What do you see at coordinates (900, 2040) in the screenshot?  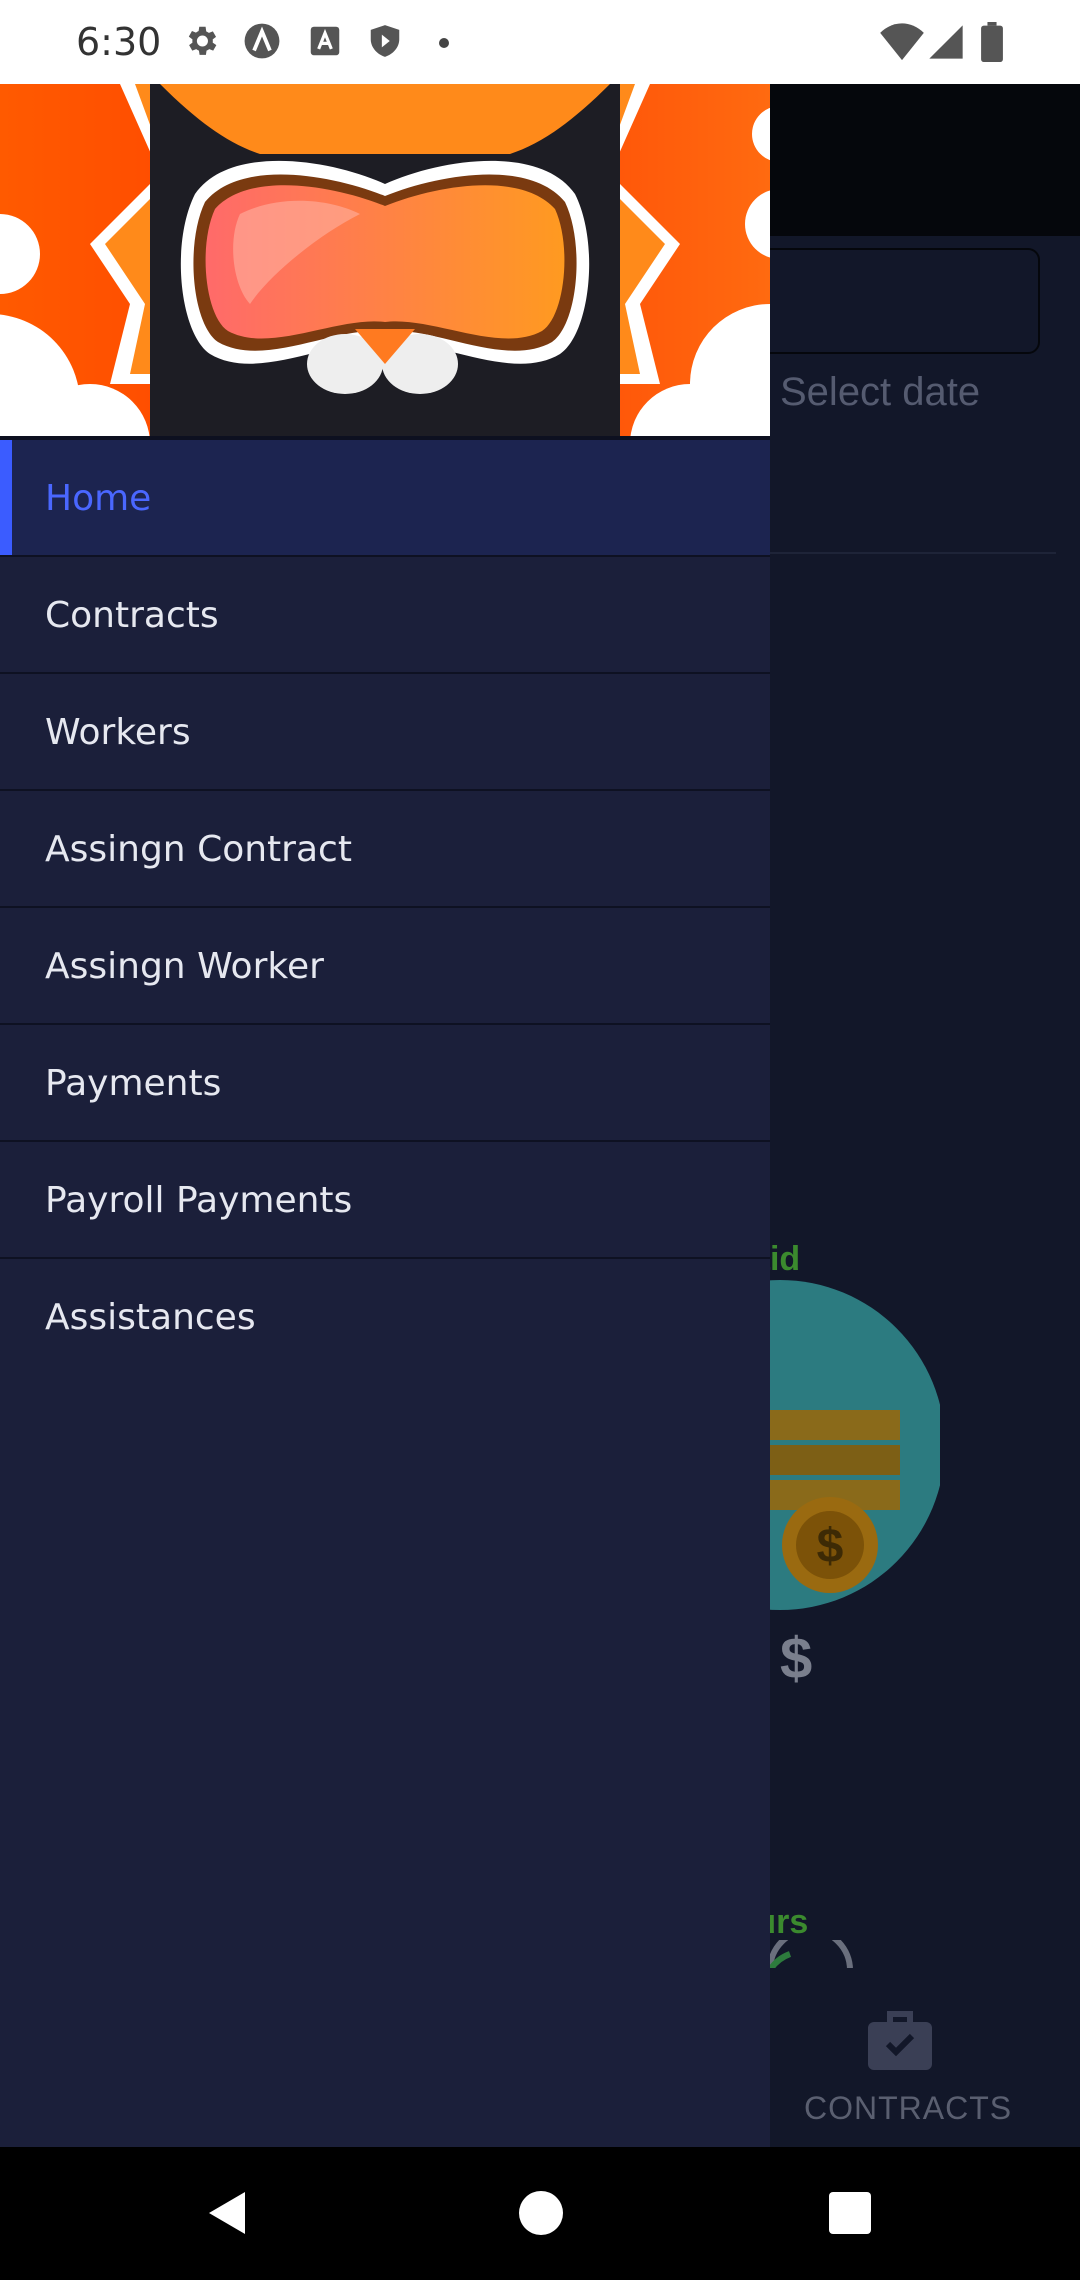 I see `briefcase-icon` at bounding box center [900, 2040].